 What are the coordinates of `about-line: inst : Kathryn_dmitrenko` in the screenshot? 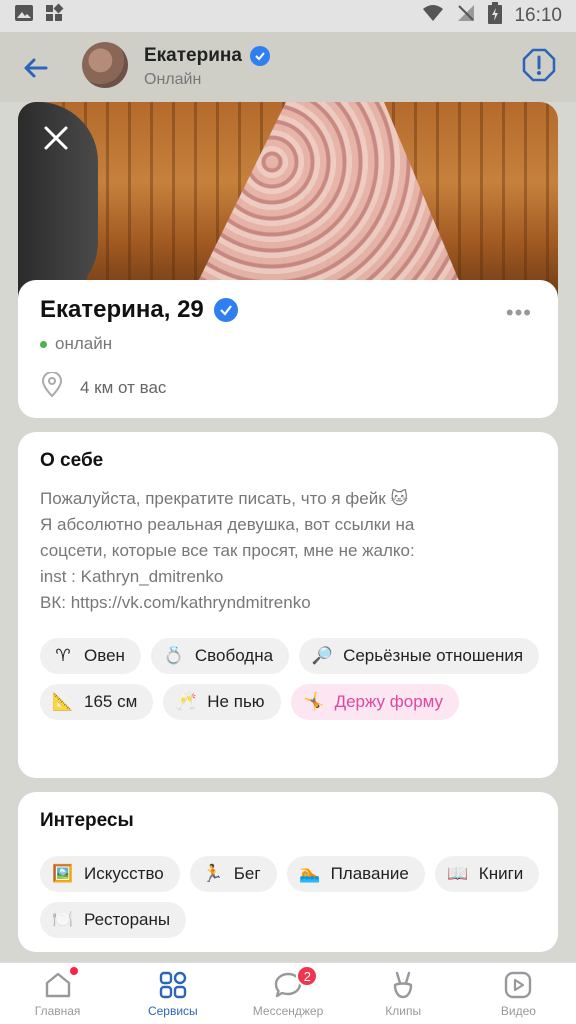 It's located at (132, 576).